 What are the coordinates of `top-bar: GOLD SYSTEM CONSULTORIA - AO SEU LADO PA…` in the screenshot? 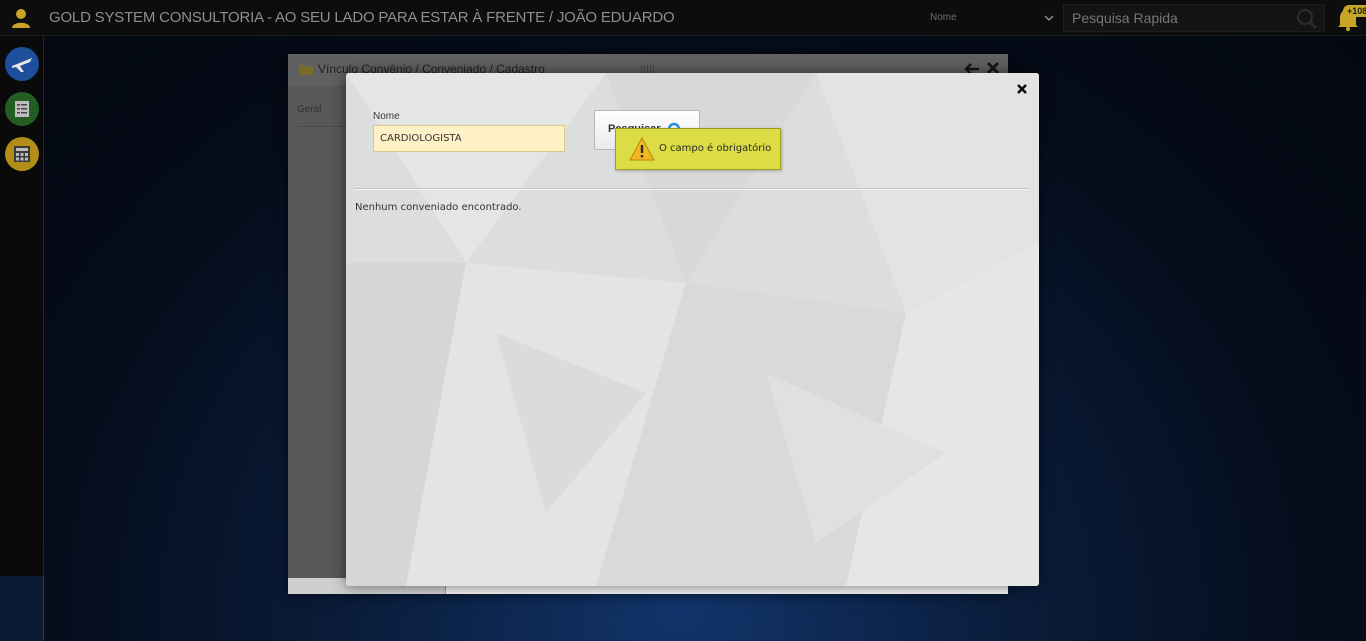 It's located at (683, 18).